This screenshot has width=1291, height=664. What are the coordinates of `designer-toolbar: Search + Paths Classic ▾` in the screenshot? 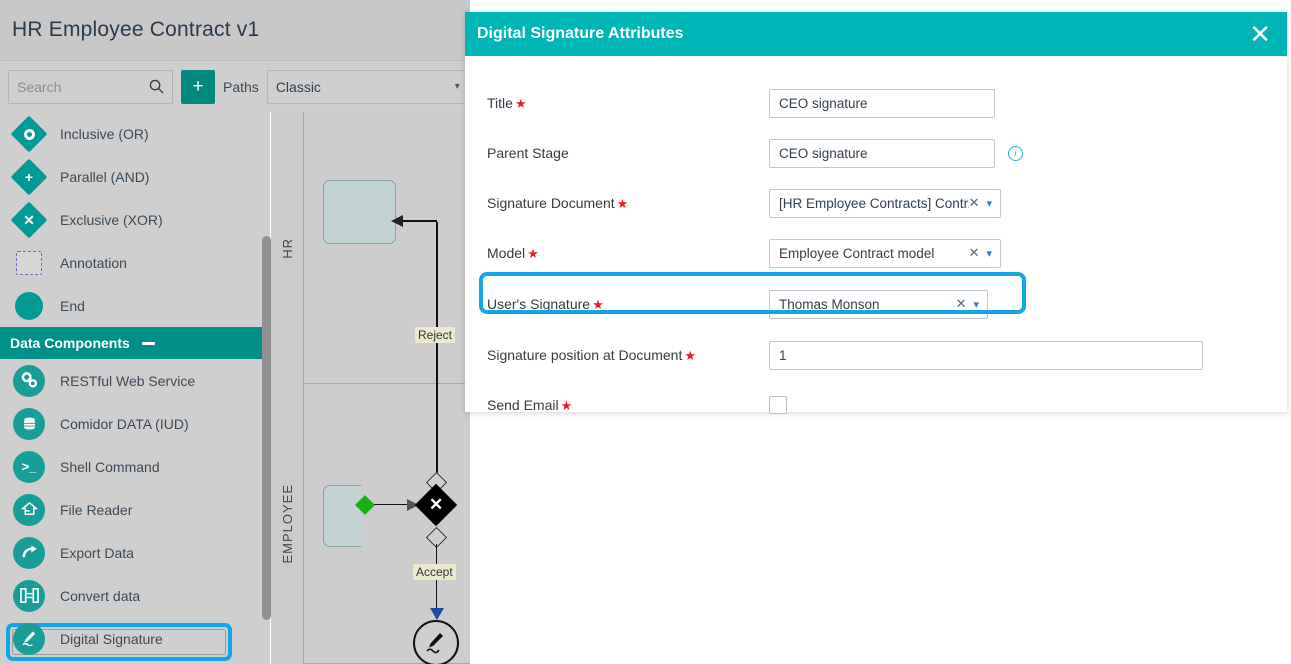 It's located at (235, 86).